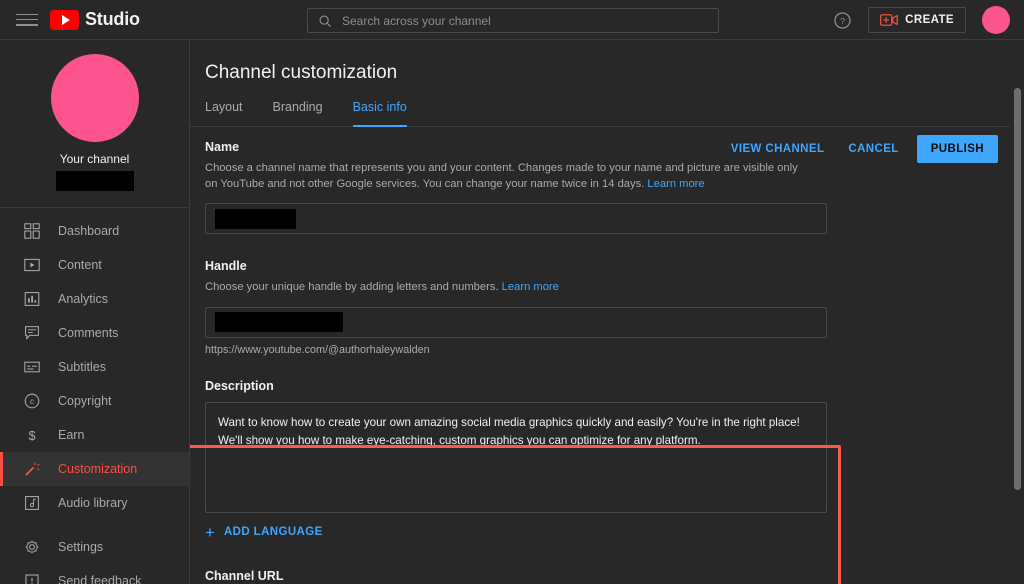 This screenshot has height=584, width=1024. I want to click on search-icon, so click(325, 20).